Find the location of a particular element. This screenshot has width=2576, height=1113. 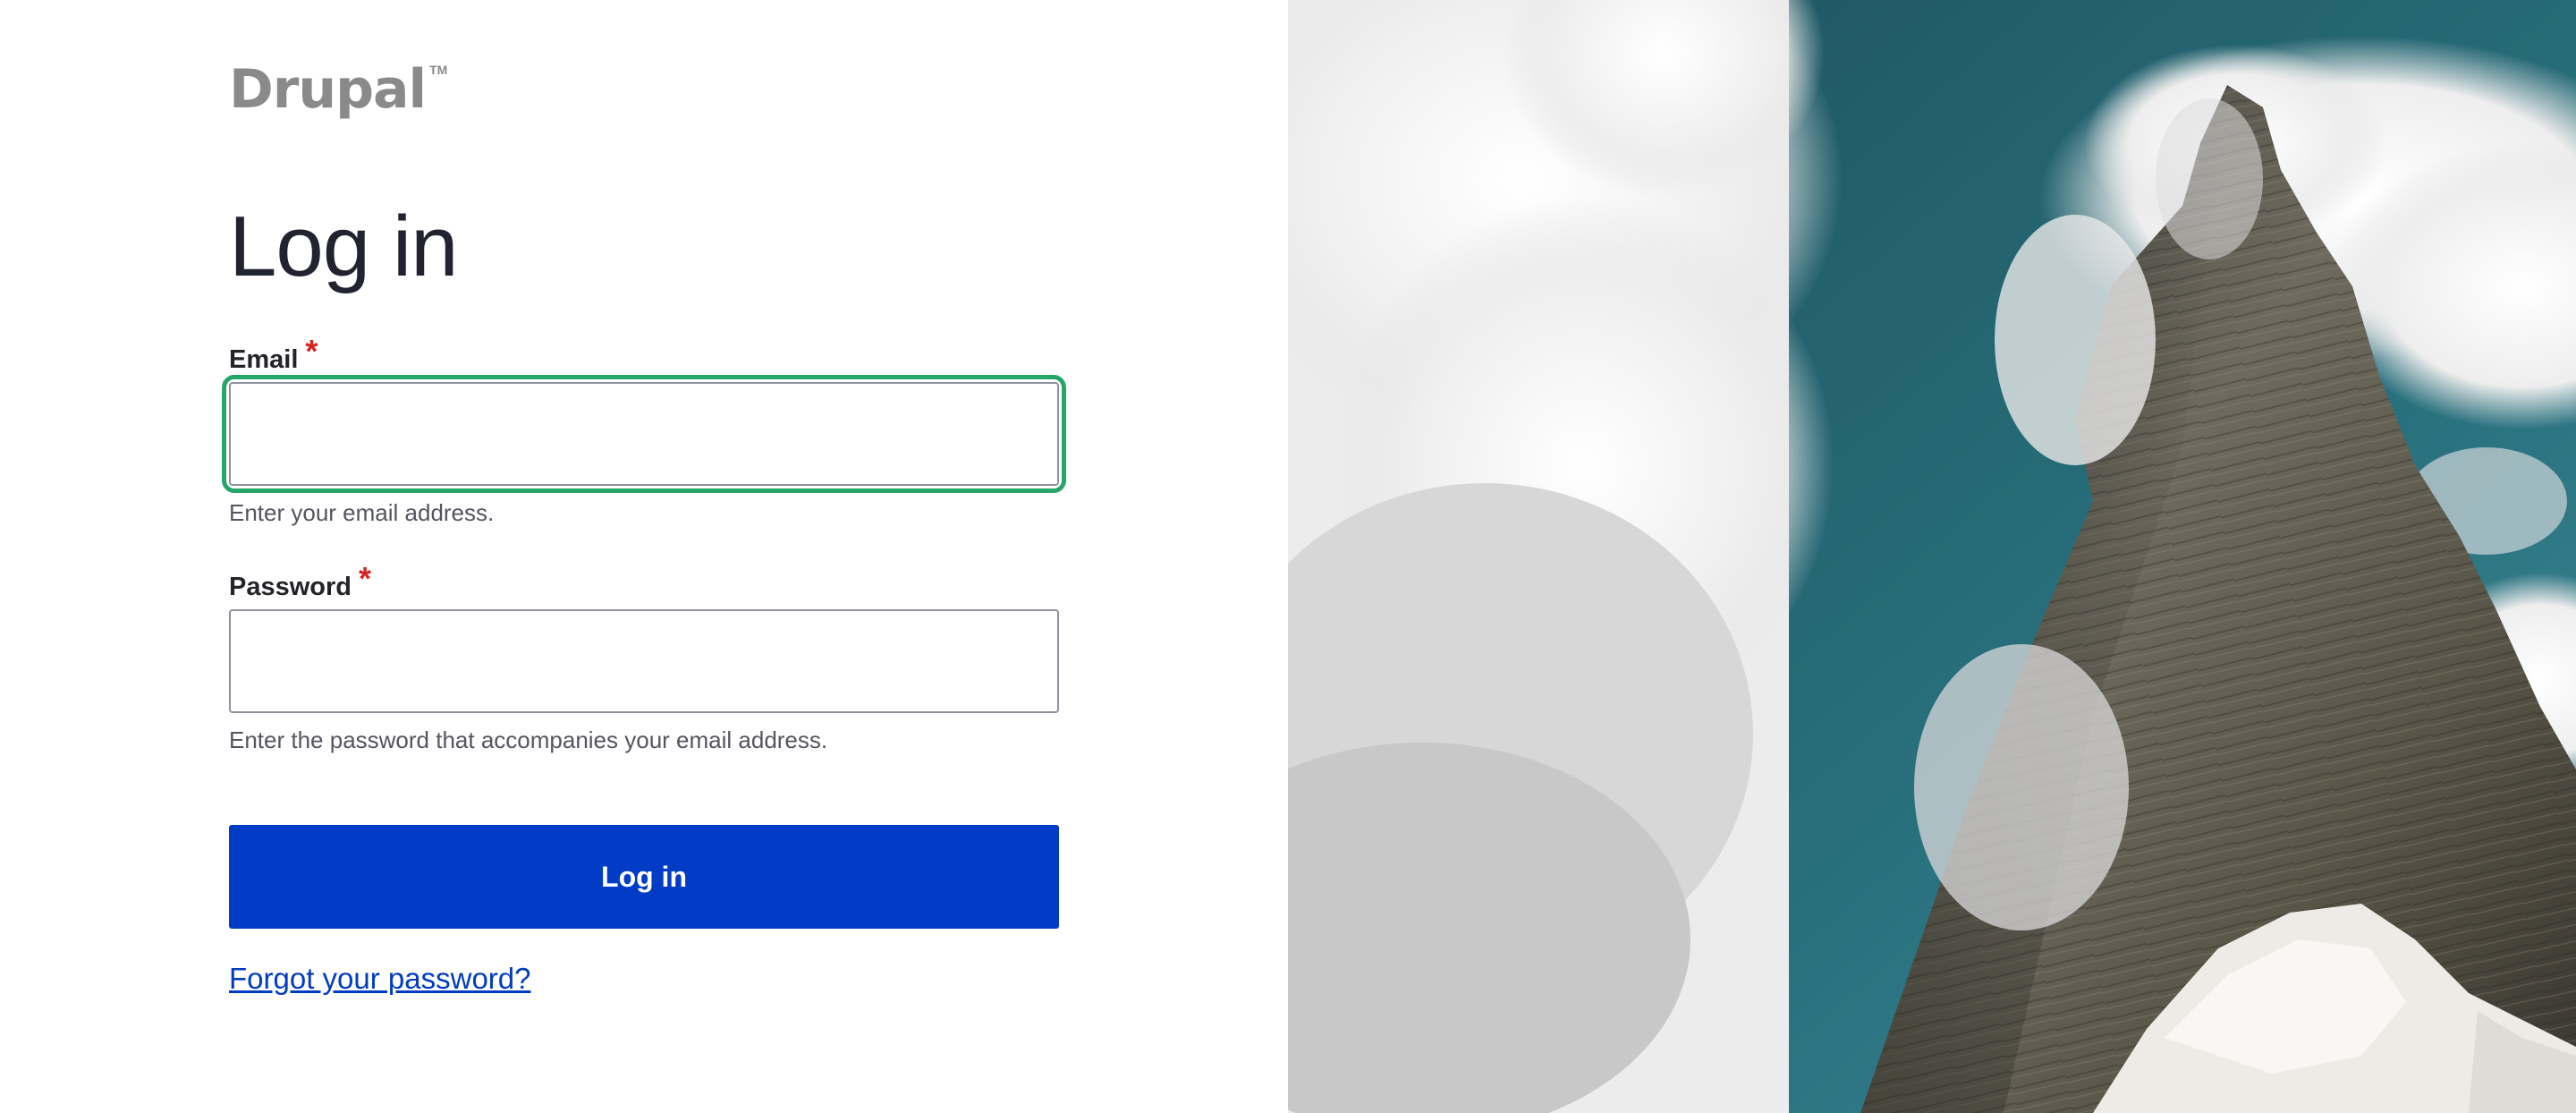

drupal-logo: Drupal TM is located at coordinates (338, 89).